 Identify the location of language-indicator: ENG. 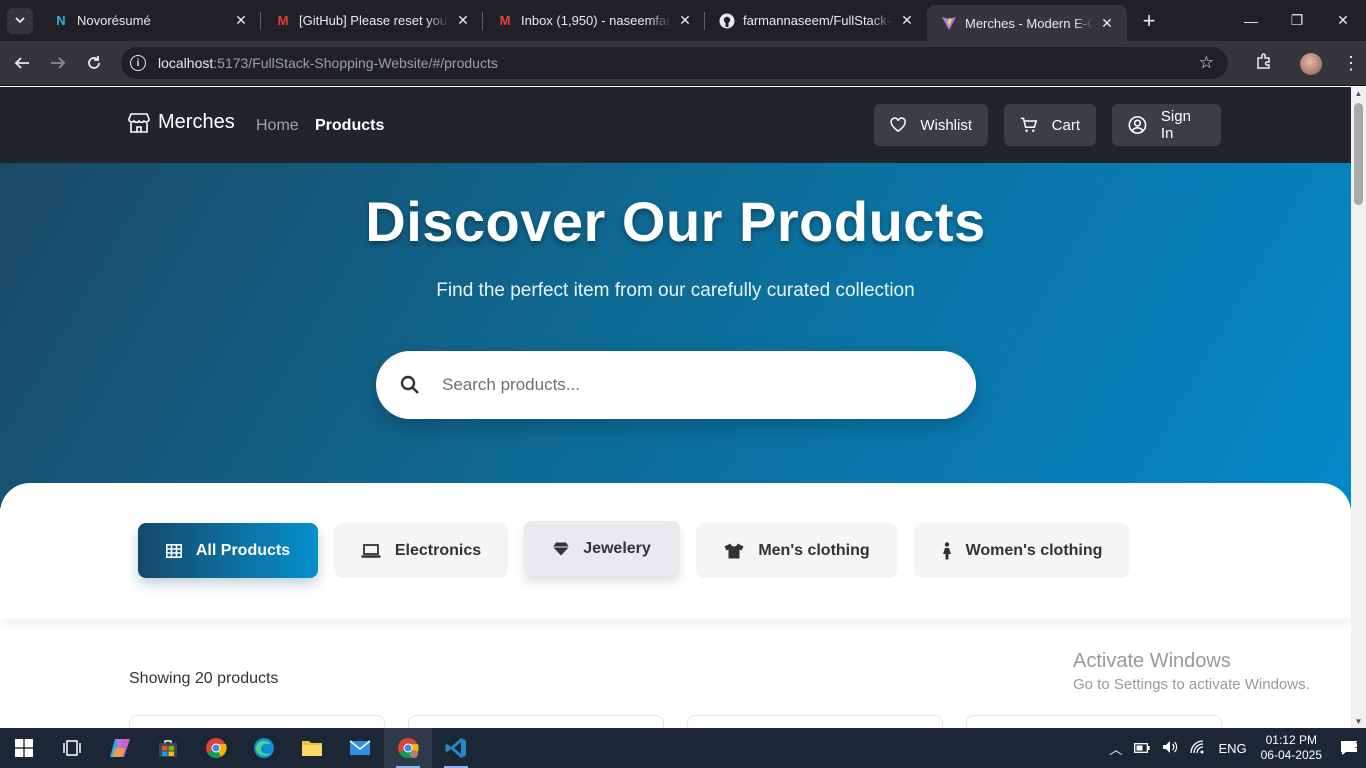
(1232, 748).